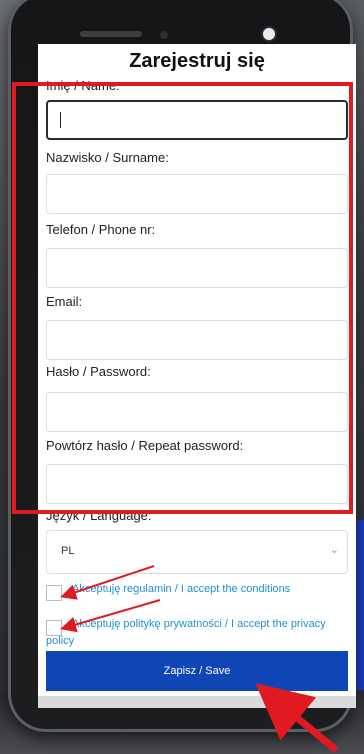 The height and width of the screenshot is (754, 364). I want to click on camera-icon, so click(269, 34).